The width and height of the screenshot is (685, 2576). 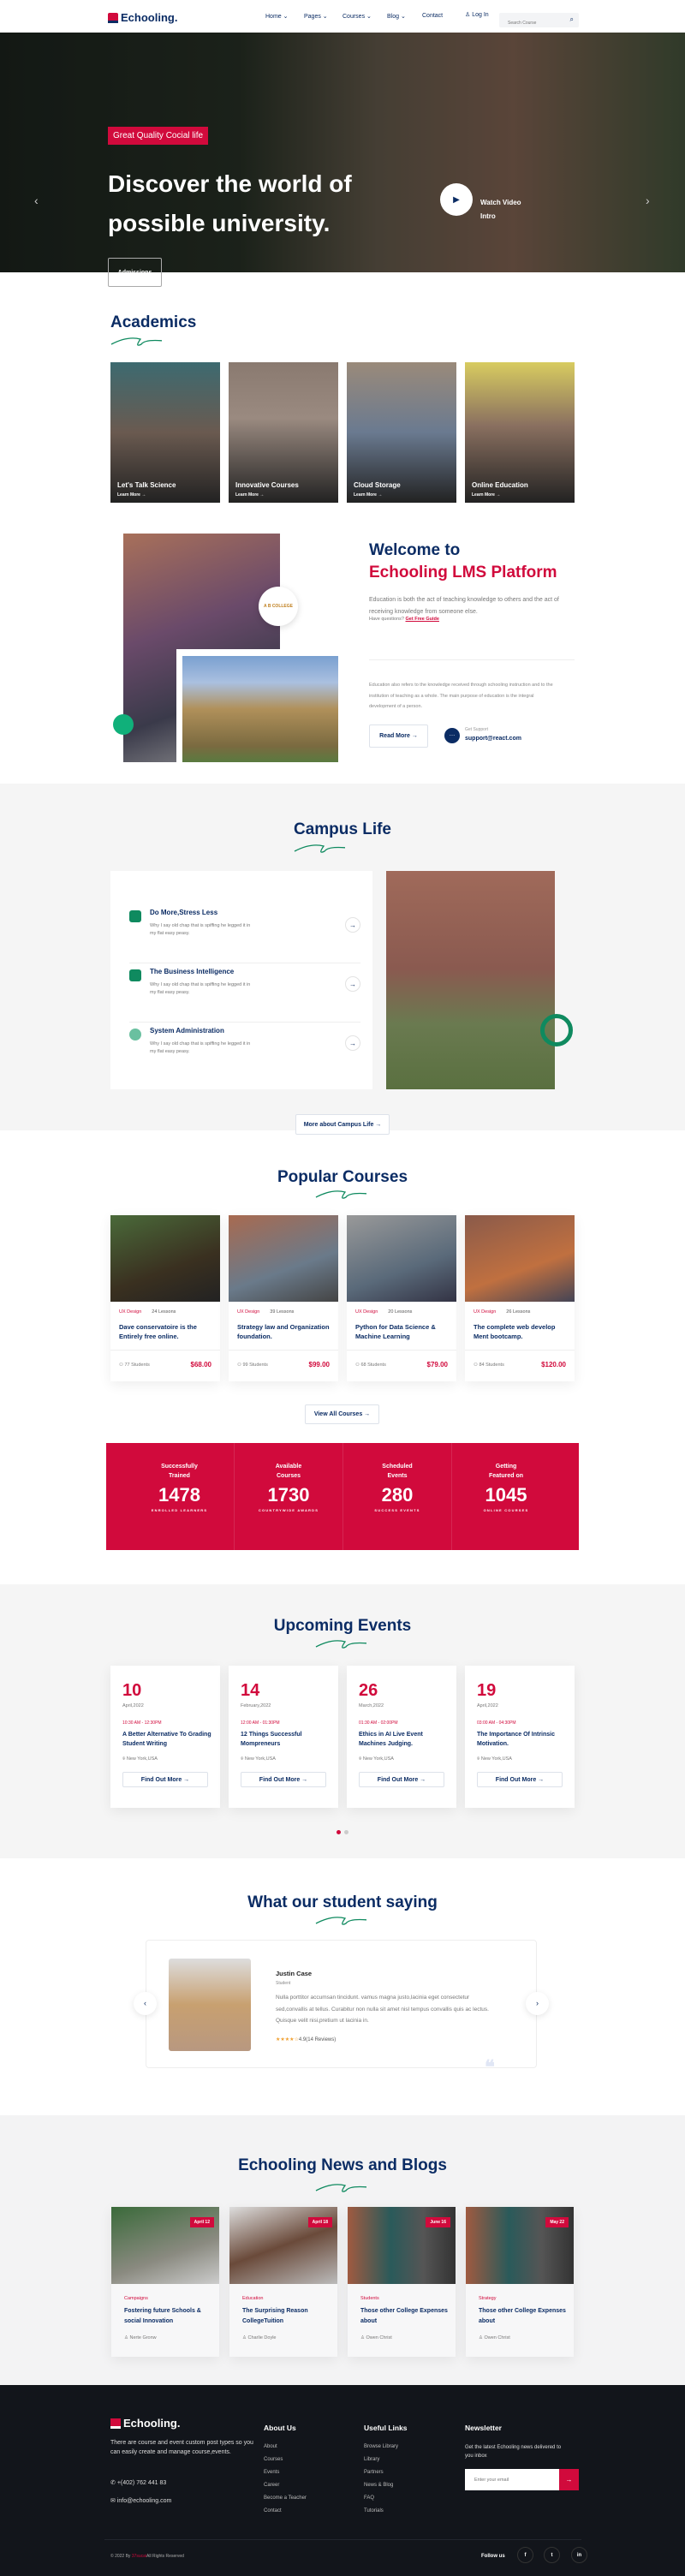 What do you see at coordinates (285, 2486) in the screenshot?
I see `footer-link: Career` at bounding box center [285, 2486].